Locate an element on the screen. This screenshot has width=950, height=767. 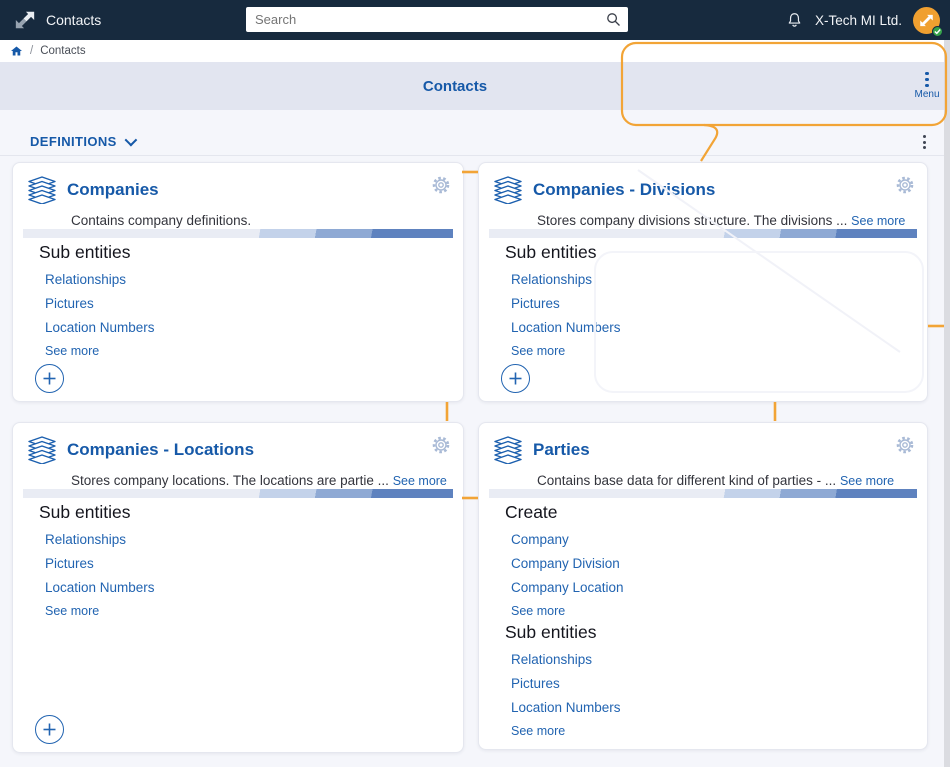
card-description: Contains company definitions. is located at coordinates (161, 220).